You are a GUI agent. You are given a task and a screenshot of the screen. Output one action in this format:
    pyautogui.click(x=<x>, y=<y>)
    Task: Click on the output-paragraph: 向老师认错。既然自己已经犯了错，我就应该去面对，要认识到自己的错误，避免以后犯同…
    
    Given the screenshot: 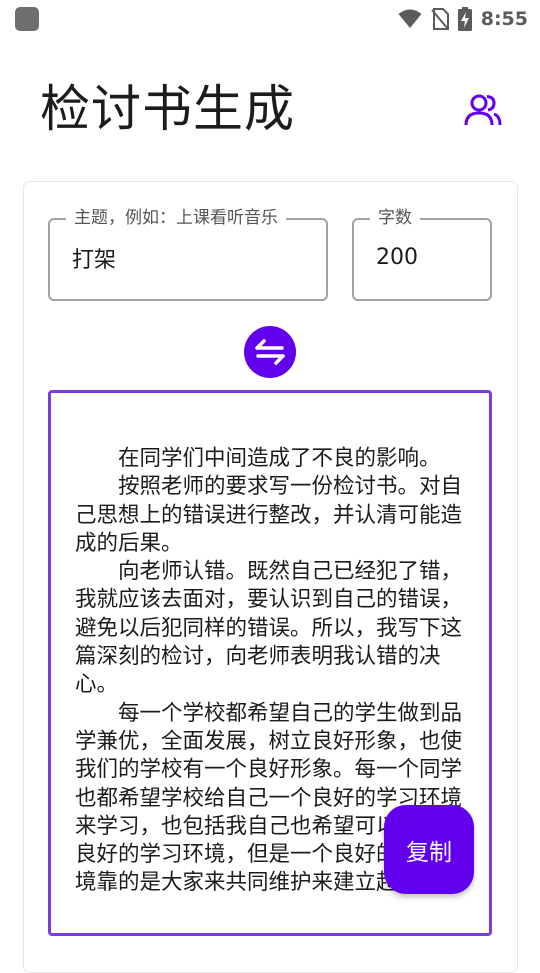 What is the action you would take?
    pyautogui.click(x=269, y=628)
    